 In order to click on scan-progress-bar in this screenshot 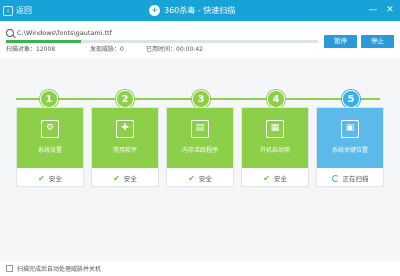, I will do `click(162, 41)`.